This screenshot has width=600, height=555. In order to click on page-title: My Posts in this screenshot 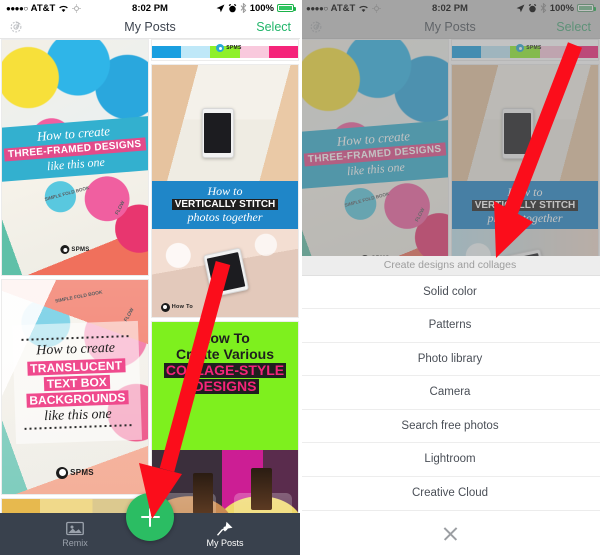, I will do `click(150, 27)`.